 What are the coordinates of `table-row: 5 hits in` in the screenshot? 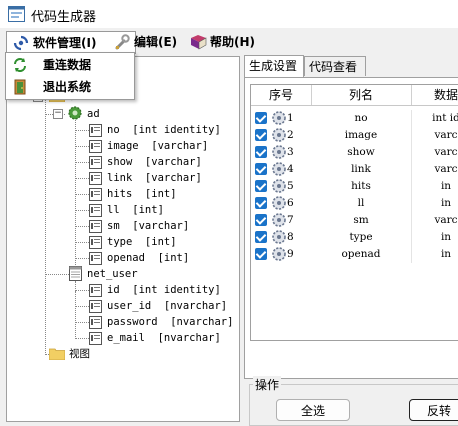 It's located at (354, 186).